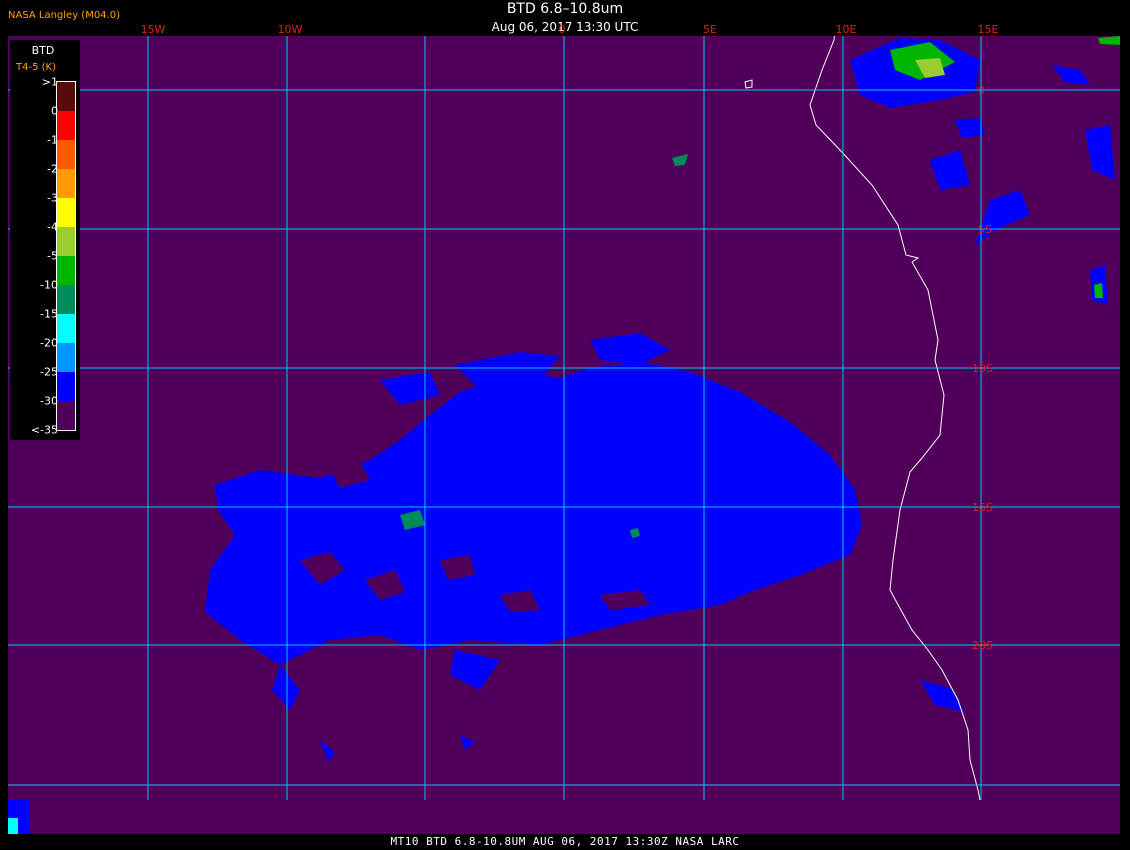  What do you see at coordinates (52, 198) in the screenshot?
I see `legend-label: -3` at bounding box center [52, 198].